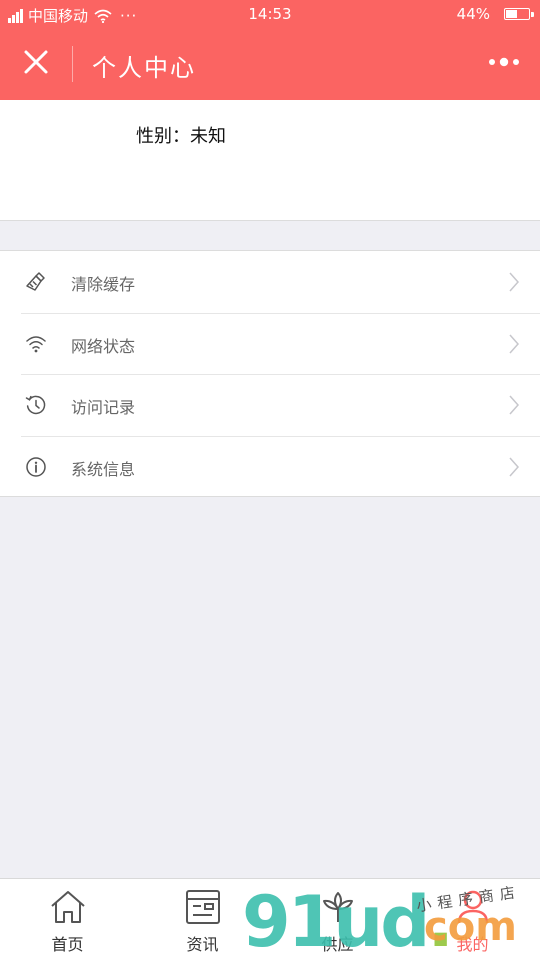  What do you see at coordinates (337, 944) in the screenshot?
I see `tab-label: 供应` at bounding box center [337, 944].